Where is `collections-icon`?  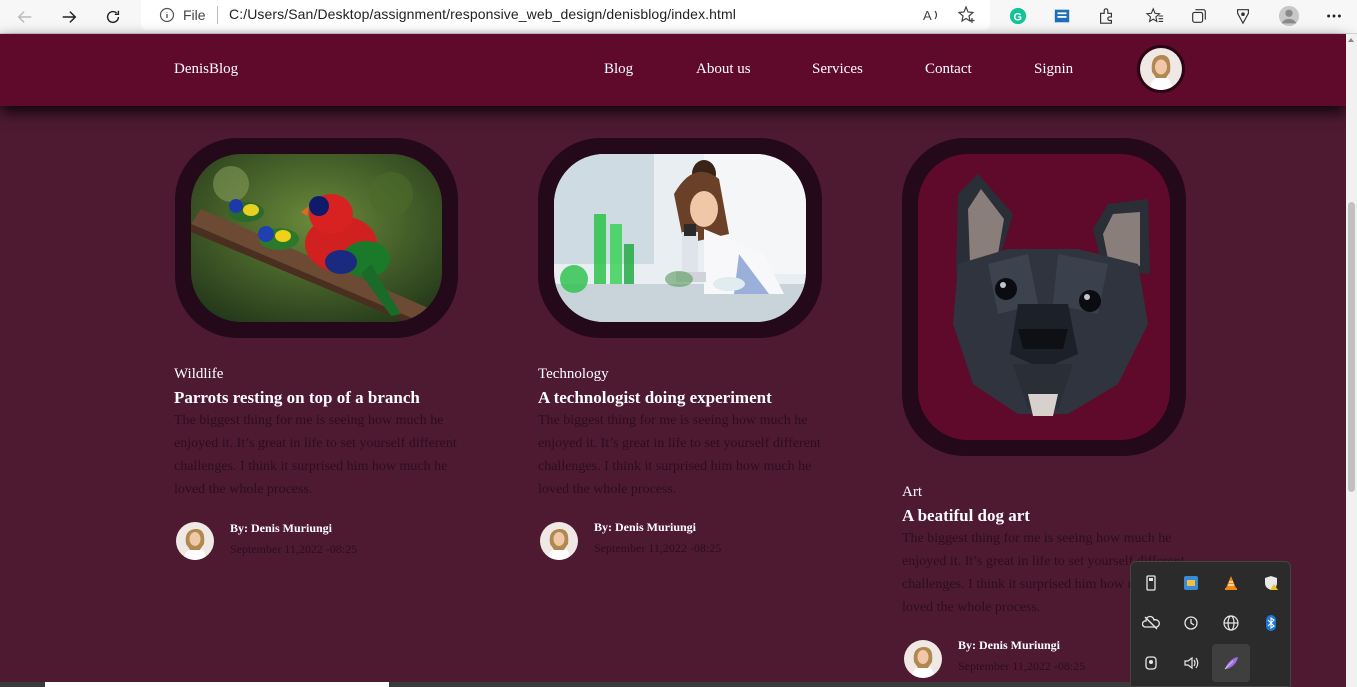 collections-icon is located at coordinates (1199, 16).